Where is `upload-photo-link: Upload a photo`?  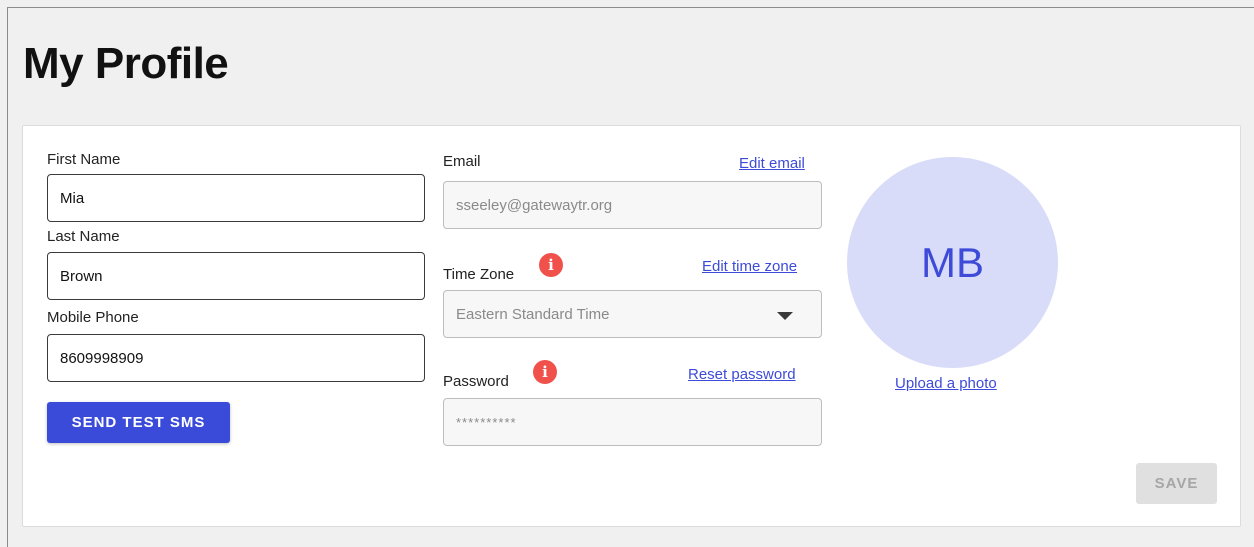 upload-photo-link: Upload a photo is located at coordinates (946, 384).